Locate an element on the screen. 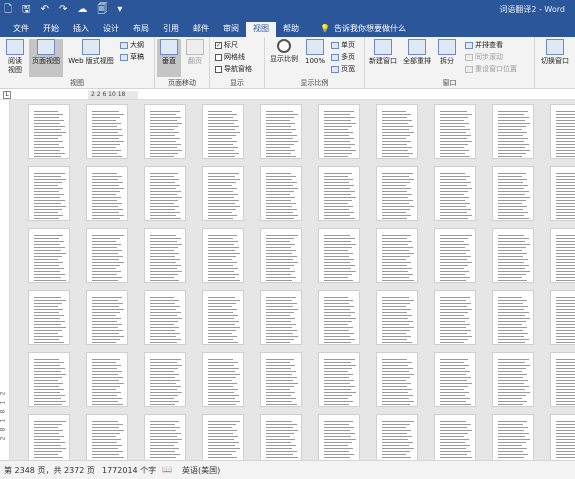  multi-page-button: 多页 is located at coordinates (343, 57).